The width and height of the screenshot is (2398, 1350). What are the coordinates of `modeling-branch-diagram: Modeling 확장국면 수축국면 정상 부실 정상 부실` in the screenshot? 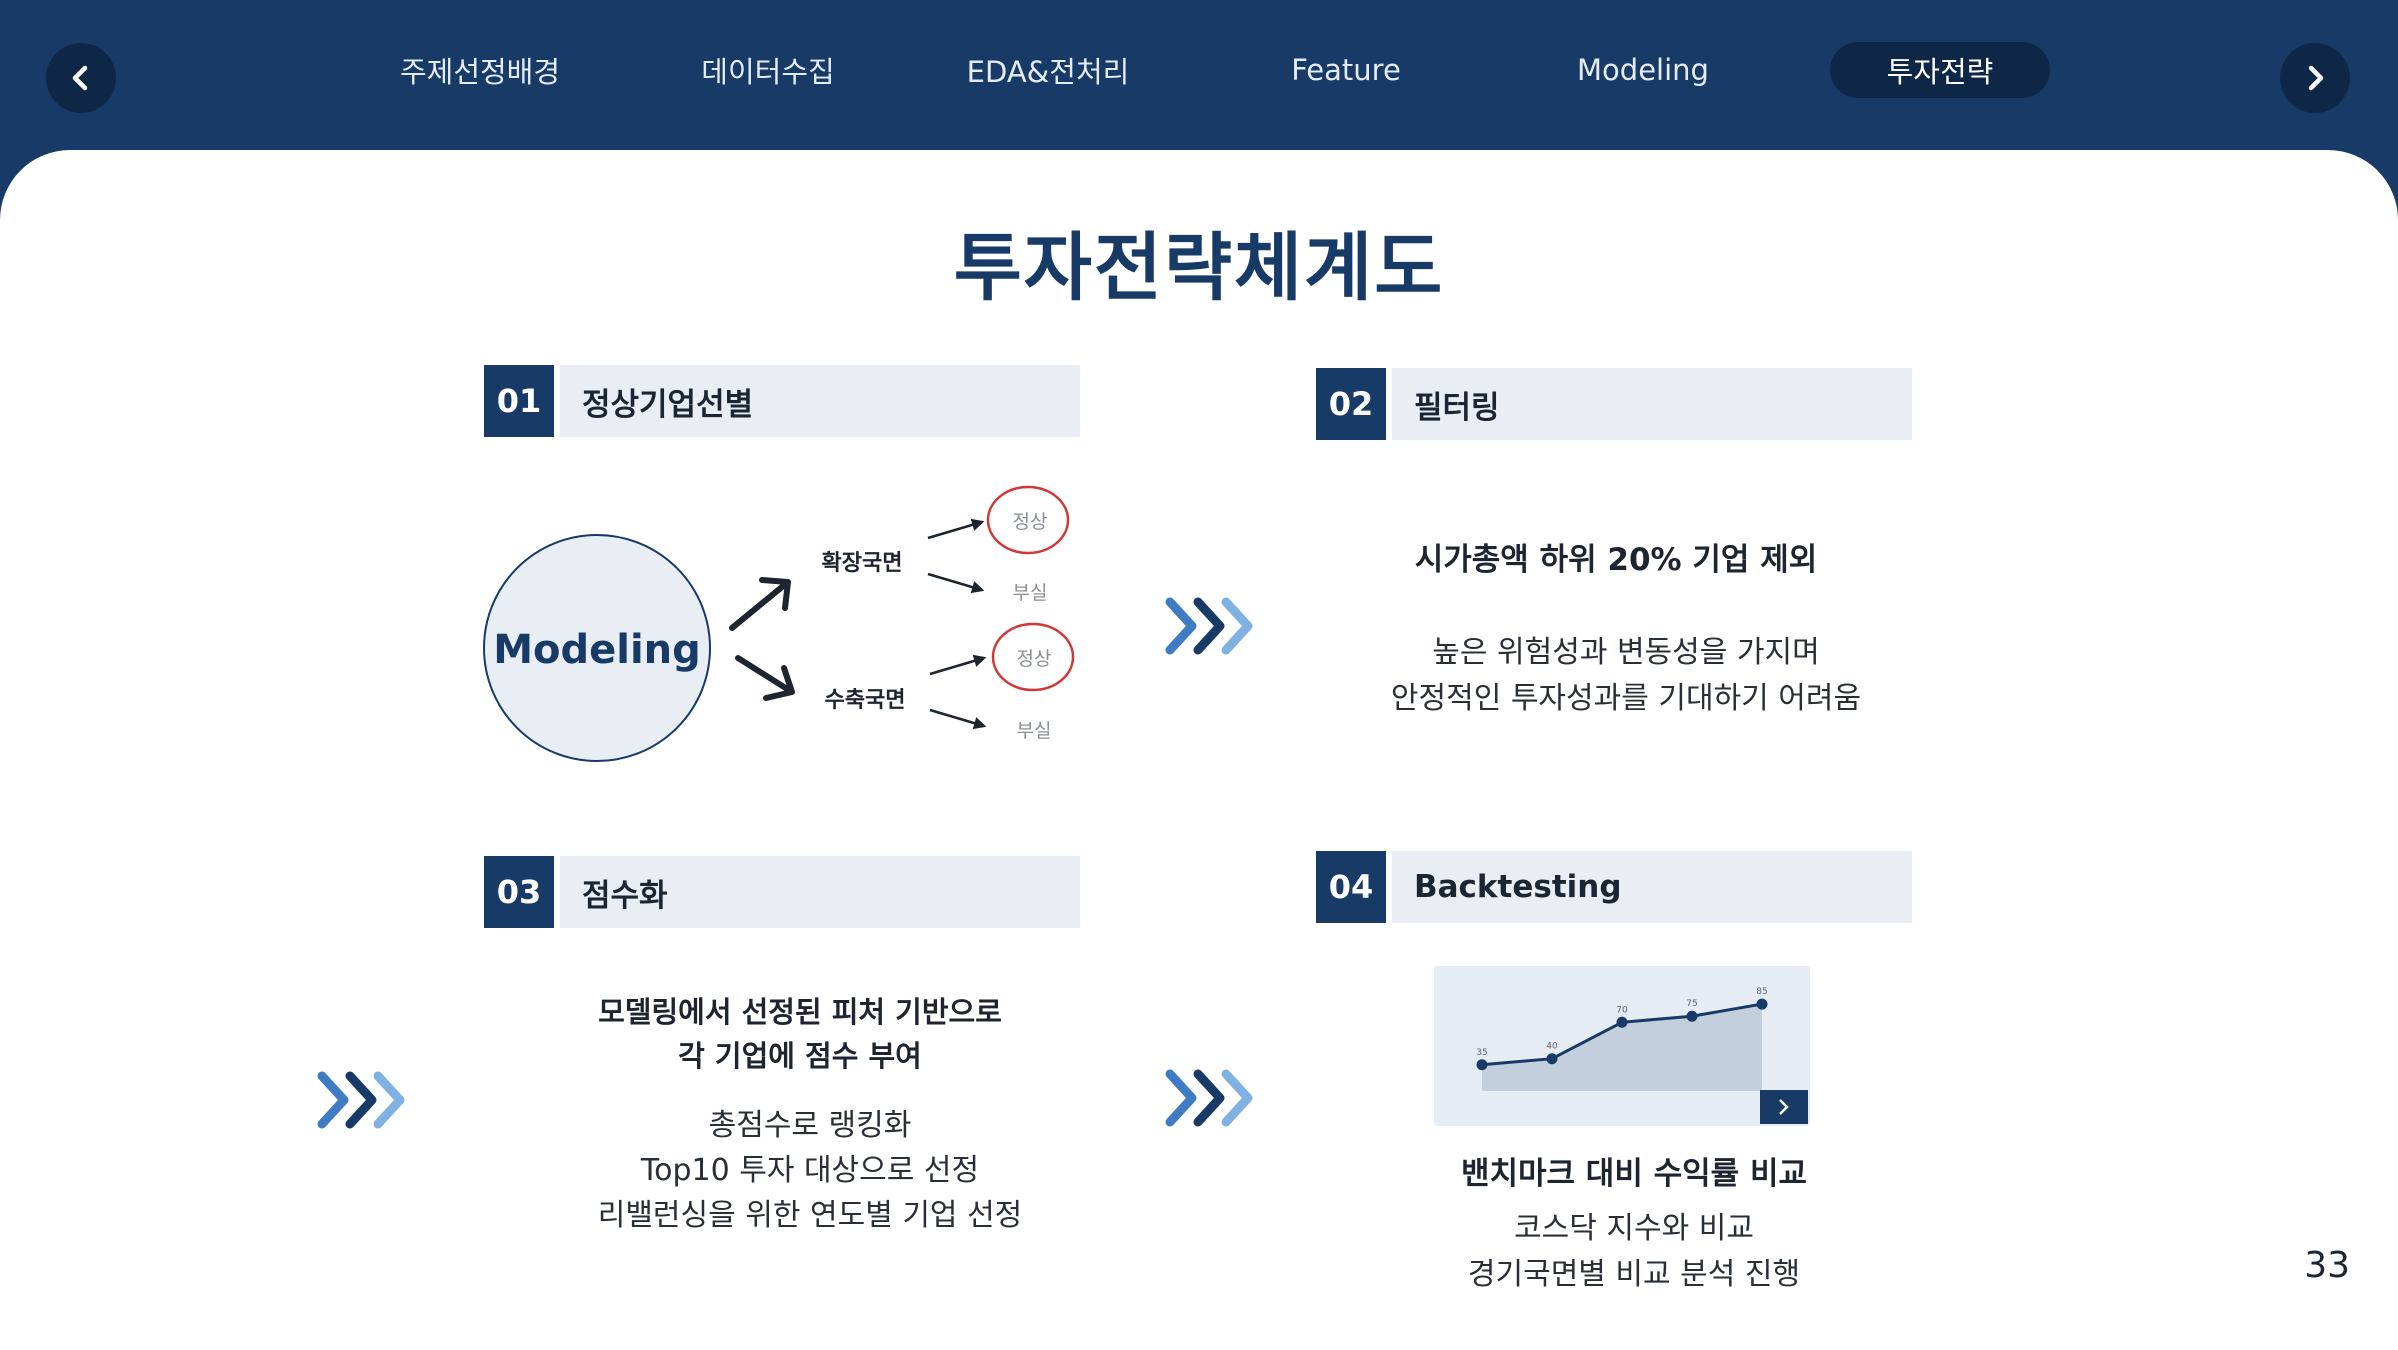 It's located at (779, 623).